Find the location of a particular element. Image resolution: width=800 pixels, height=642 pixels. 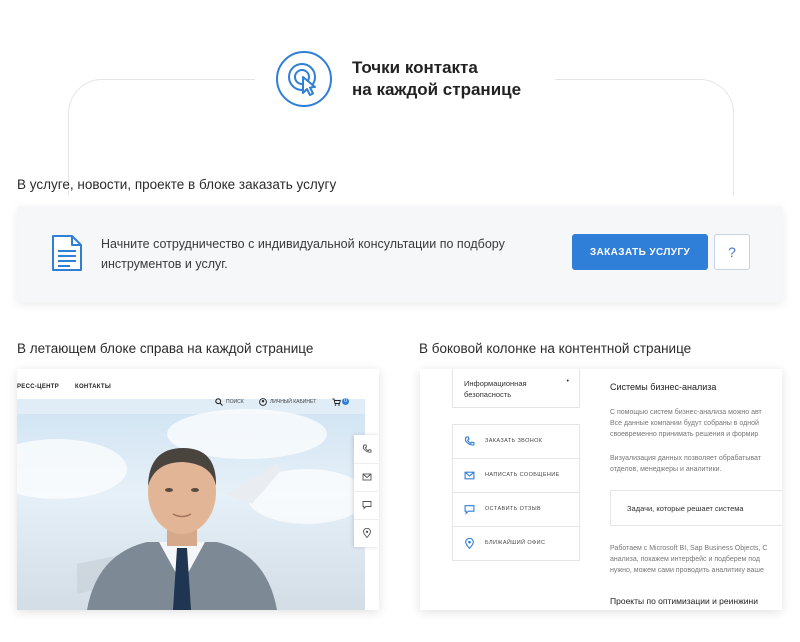

page-title-line1: Точки контакта is located at coordinates (415, 67).